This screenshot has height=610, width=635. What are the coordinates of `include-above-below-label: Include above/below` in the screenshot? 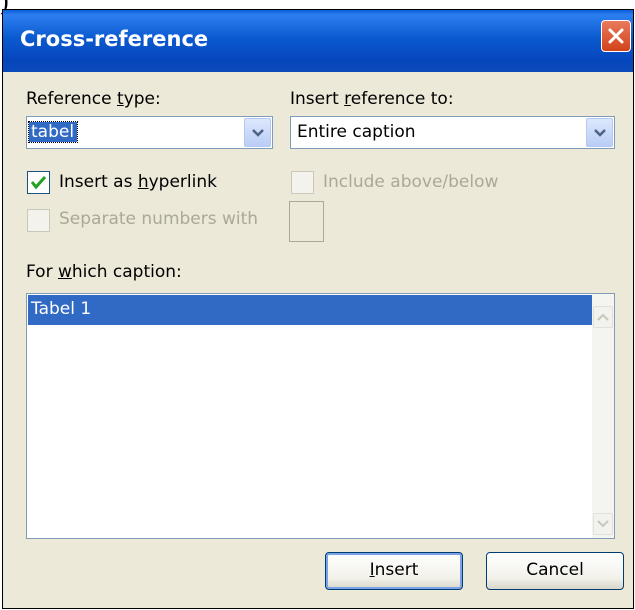 It's located at (410, 182).